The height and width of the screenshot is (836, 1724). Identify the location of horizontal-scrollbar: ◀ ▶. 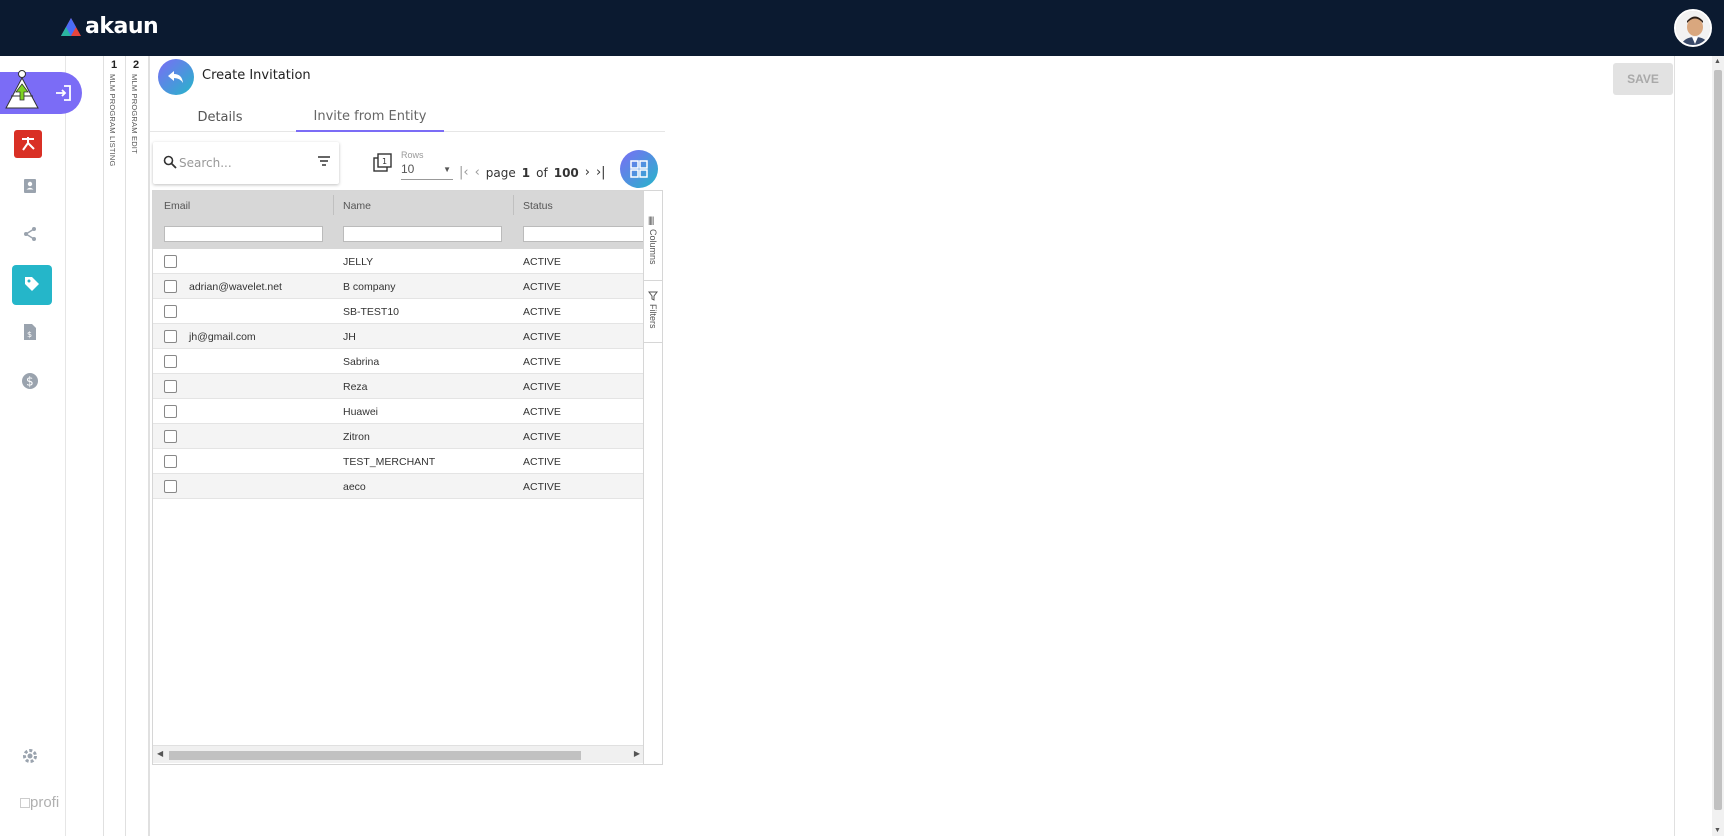
(398, 754).